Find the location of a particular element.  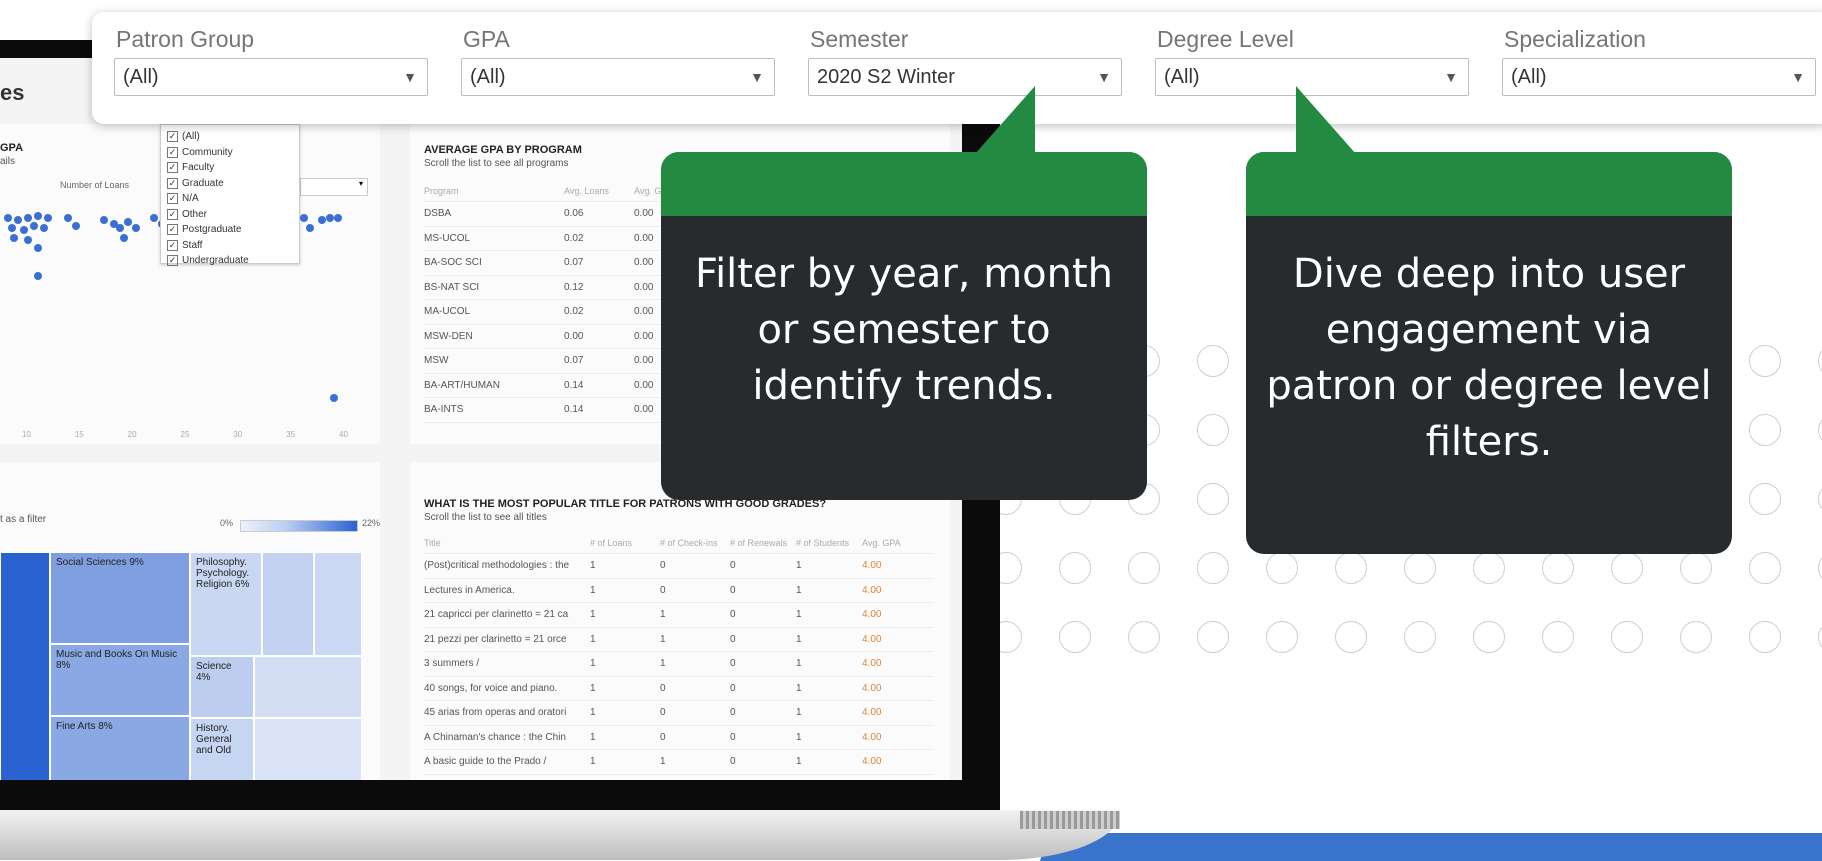

table-row: 45 arias from operas and oratori 1 0 0 1 4.00 is located at coordinates (679, 713).